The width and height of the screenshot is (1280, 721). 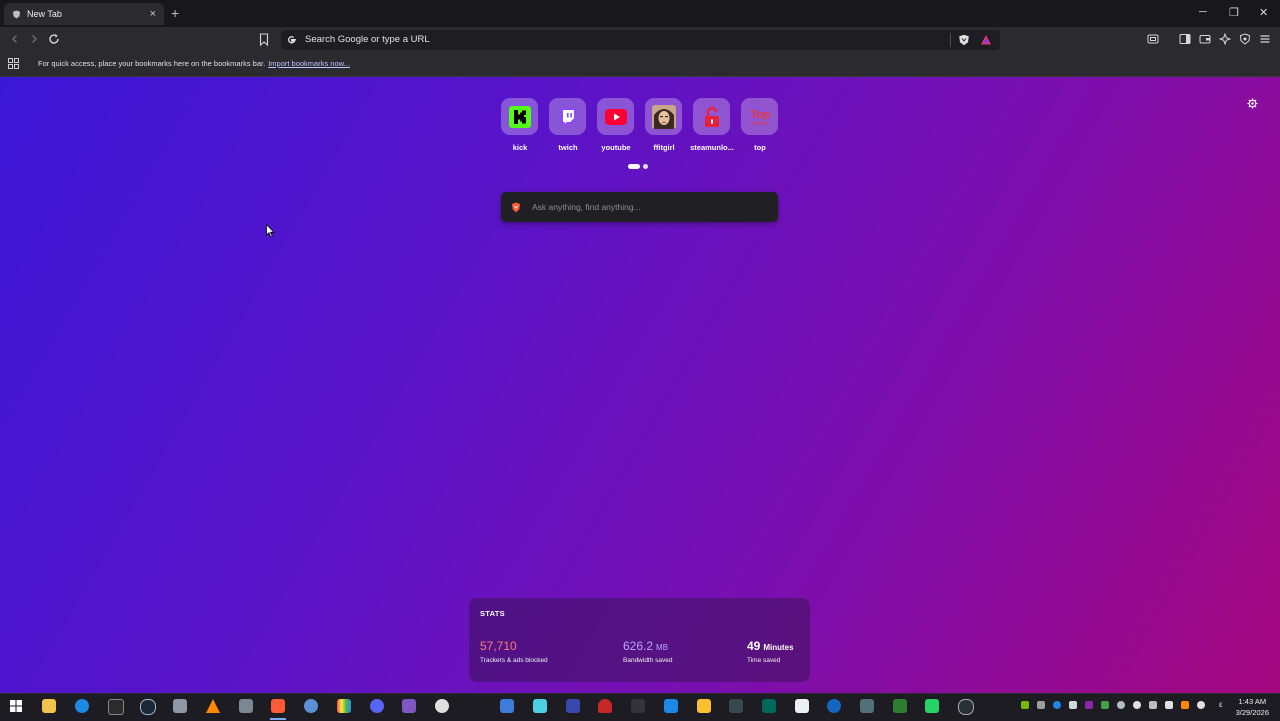 What do you see at coordinates (84, 14) in the screenshot?
I see `tab-new-tab: New Tab ×` at bounding box center [84, 14].